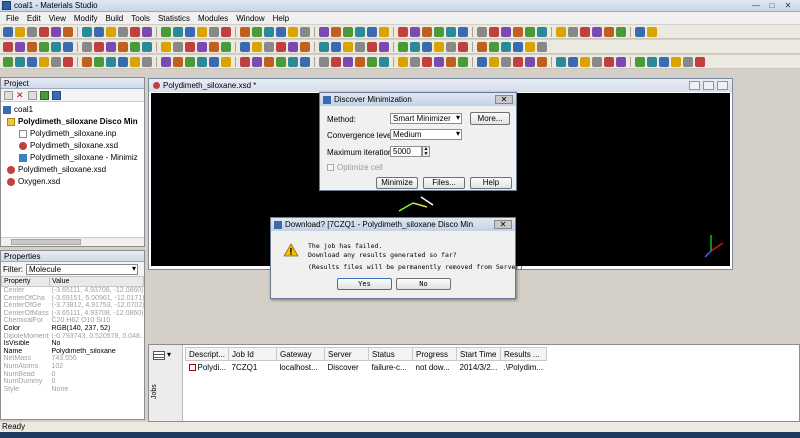 The height and width of the screenshot is (438, 800). I want to click on tree-item-project: coal1, so click(73, 110).